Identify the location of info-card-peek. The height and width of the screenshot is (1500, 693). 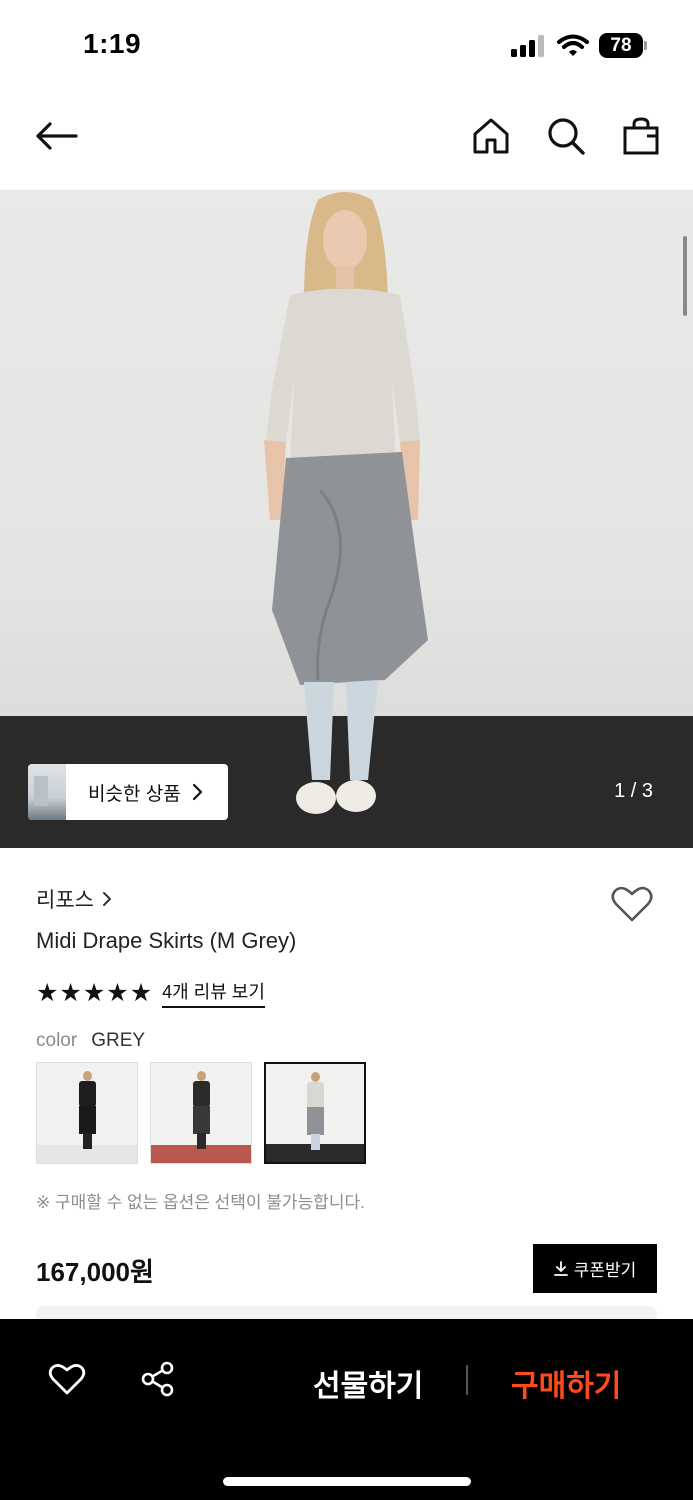
(346, 1313).